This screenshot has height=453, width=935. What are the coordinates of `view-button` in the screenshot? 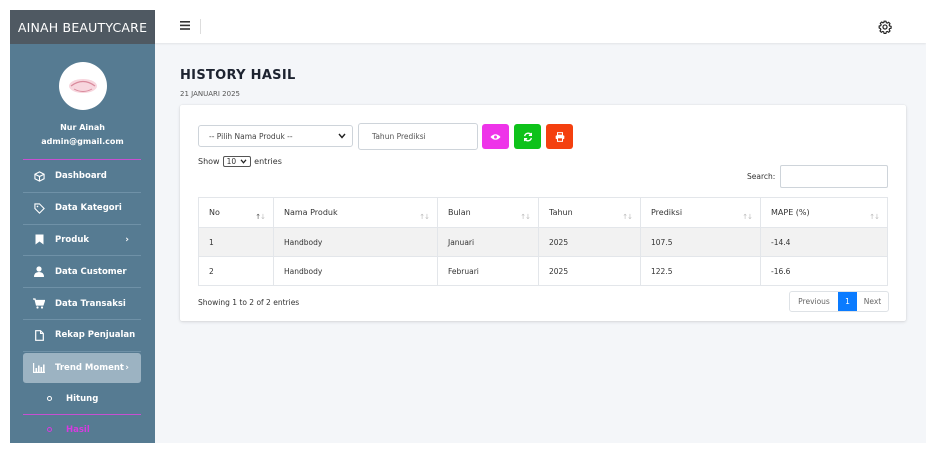 It's located at (495, 136).